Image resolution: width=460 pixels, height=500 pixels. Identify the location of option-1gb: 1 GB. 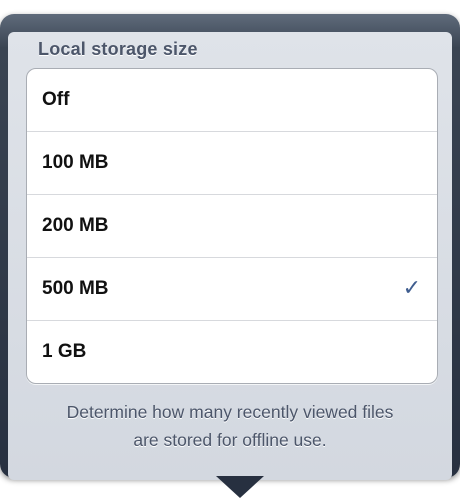
(232, 352).